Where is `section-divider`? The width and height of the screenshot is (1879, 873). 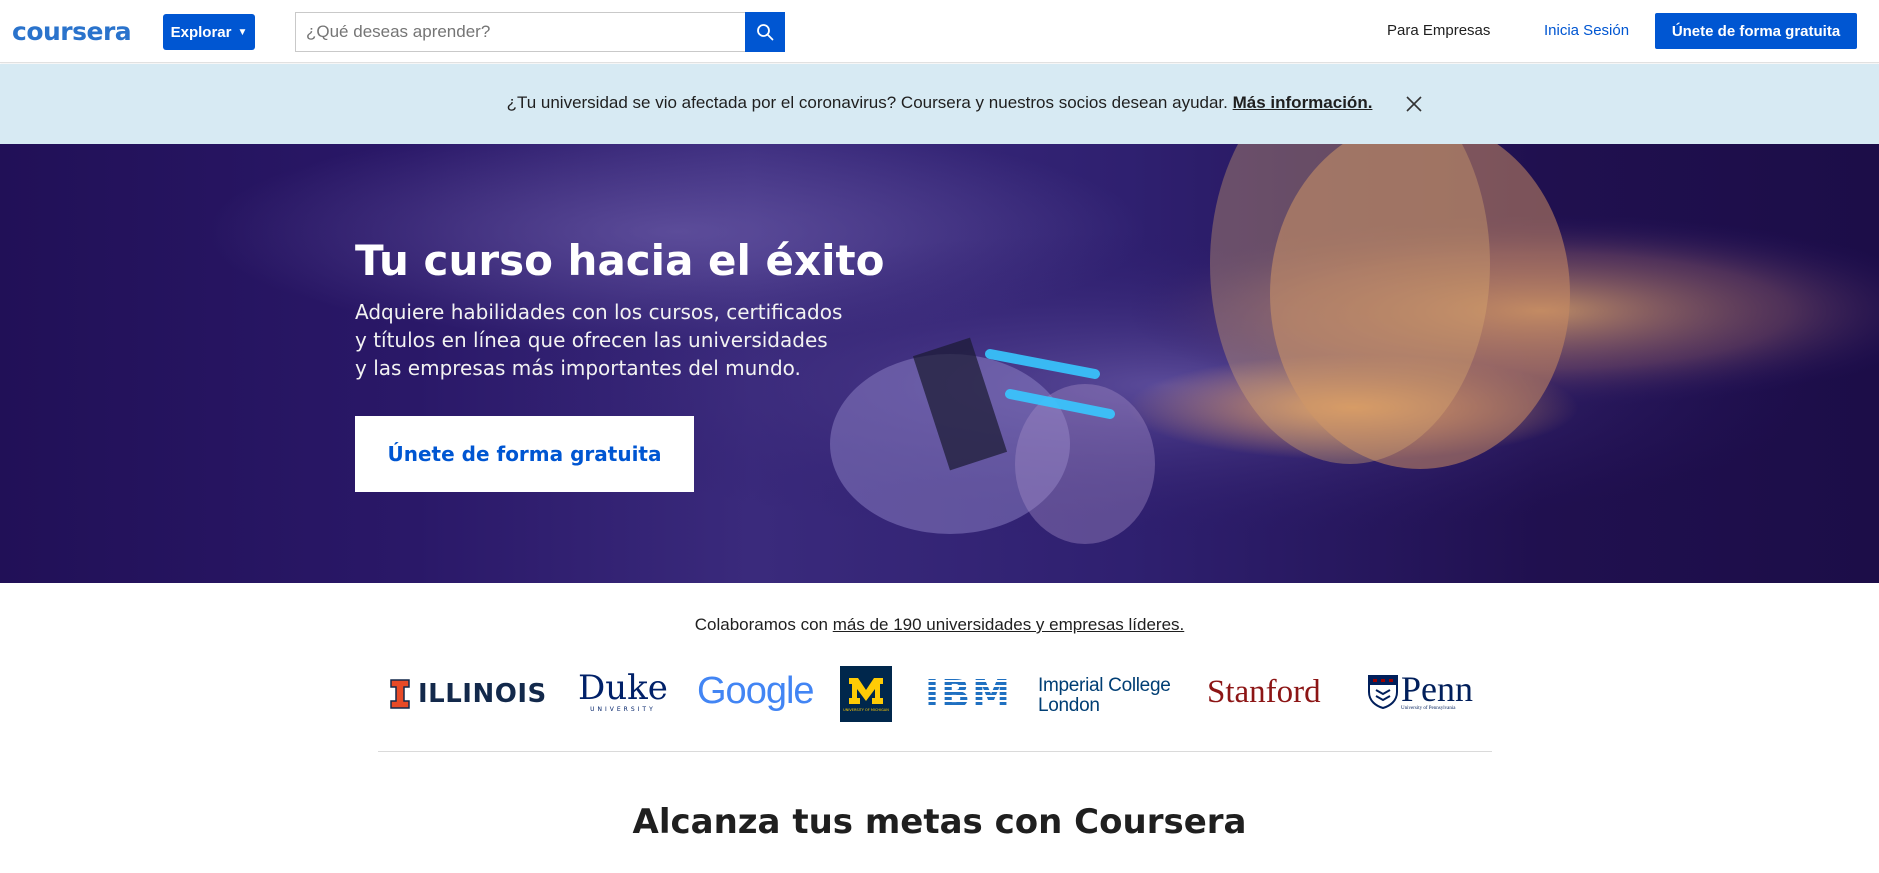
section-divider is located at coordinates (935, 751).